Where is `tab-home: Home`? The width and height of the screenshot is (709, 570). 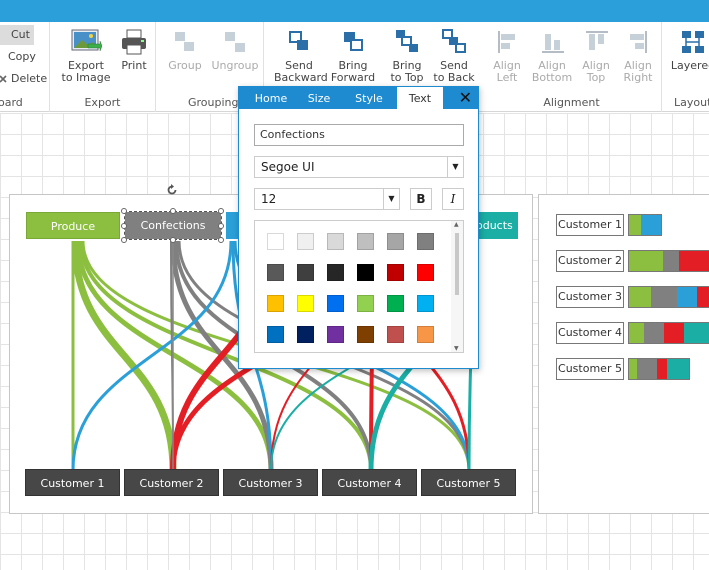 tab-home: Home is located at coordinates (271, 98).